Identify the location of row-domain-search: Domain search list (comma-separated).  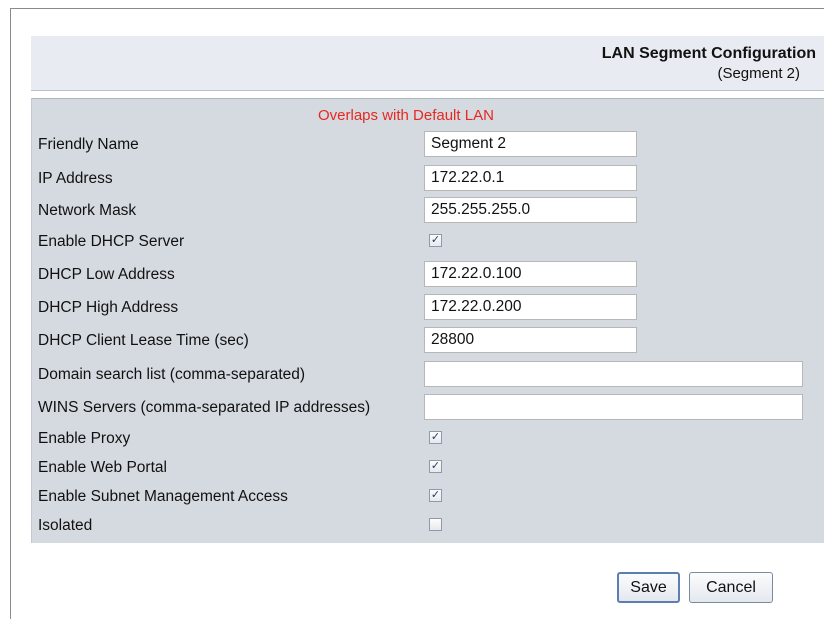
(428, 375).